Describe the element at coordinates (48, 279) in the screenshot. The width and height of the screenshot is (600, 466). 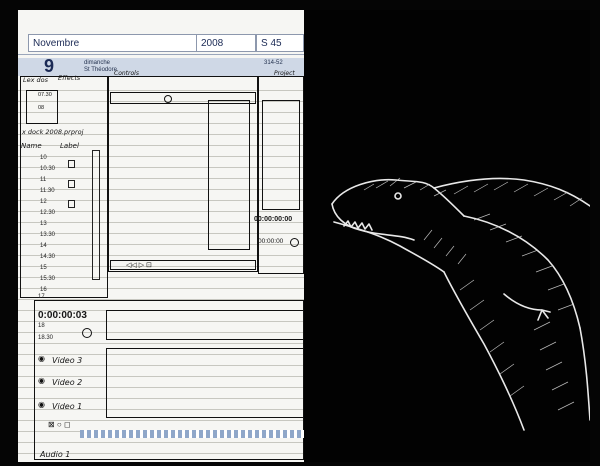
I see `time-label: 15.30` at that location.